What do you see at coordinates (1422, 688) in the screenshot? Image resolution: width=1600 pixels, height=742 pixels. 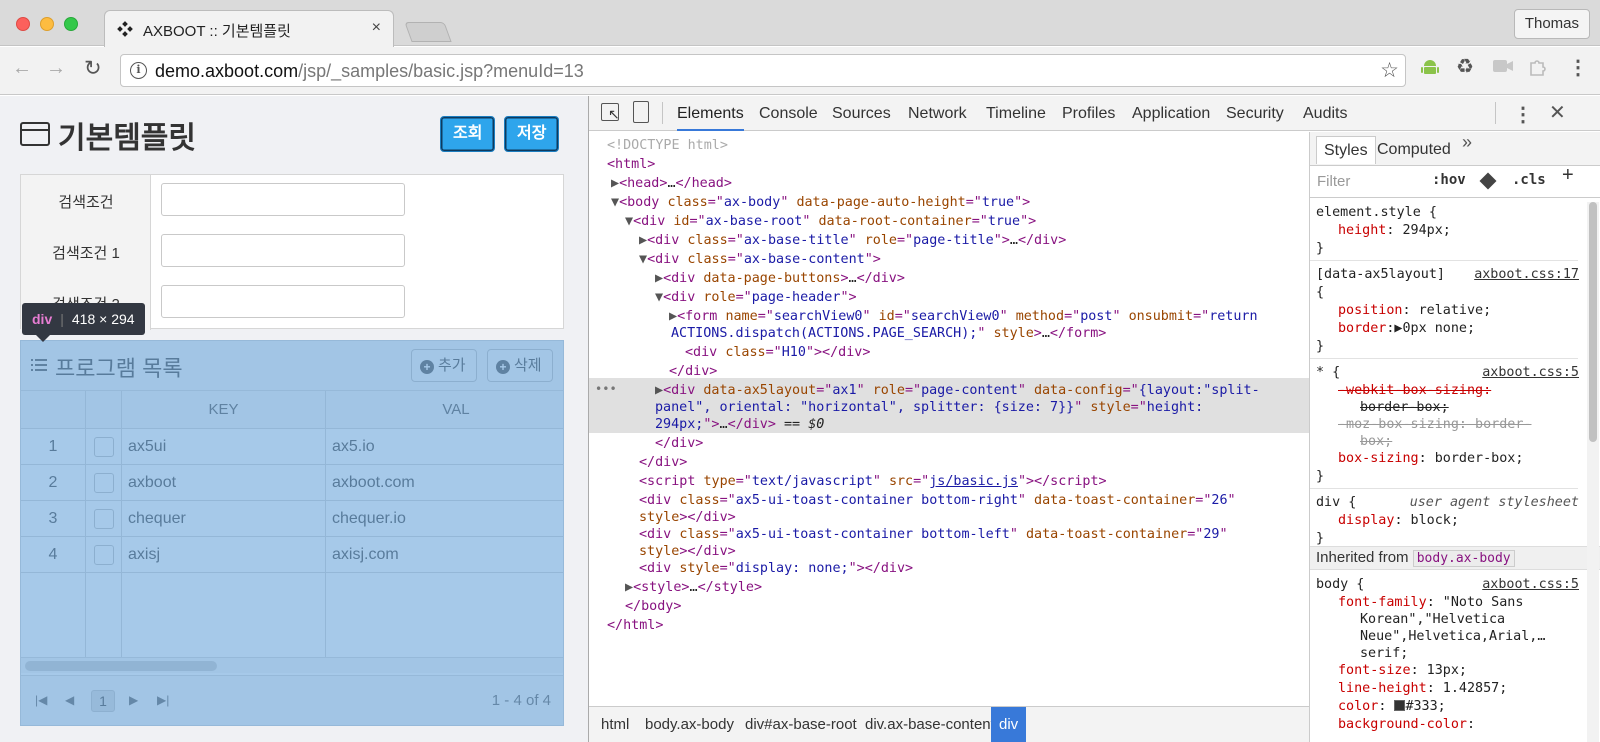 I see `style-rule-line: line-height: 1.42857;` at bounding box center [1422, 688].